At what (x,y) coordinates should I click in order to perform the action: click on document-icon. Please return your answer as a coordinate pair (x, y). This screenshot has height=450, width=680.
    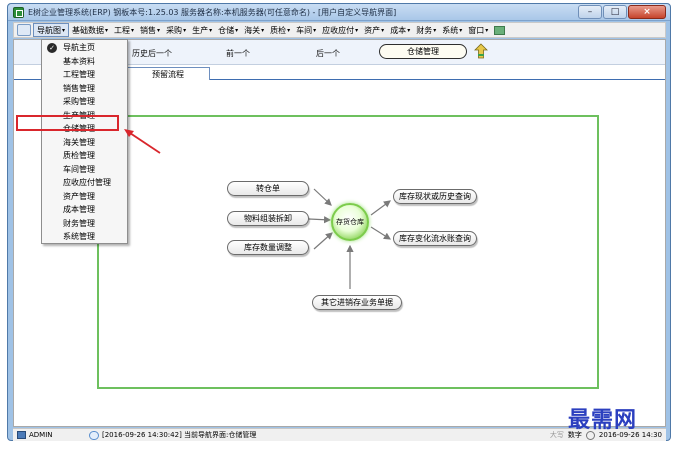
    Looking at the image, I should click on (24, 30).